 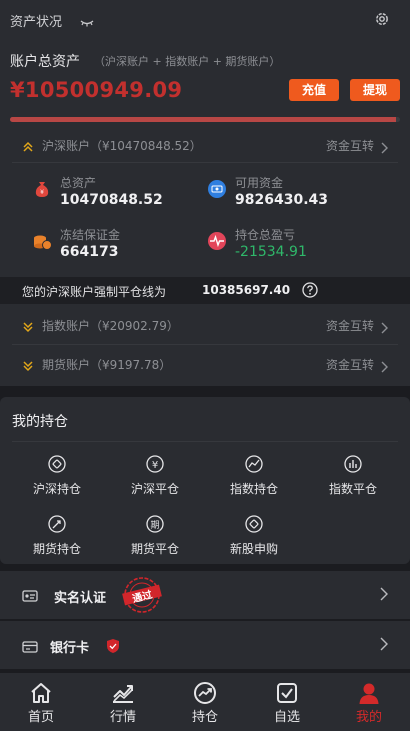 I want to click on top-bar: 资产状况, so click(x=205, y=20).